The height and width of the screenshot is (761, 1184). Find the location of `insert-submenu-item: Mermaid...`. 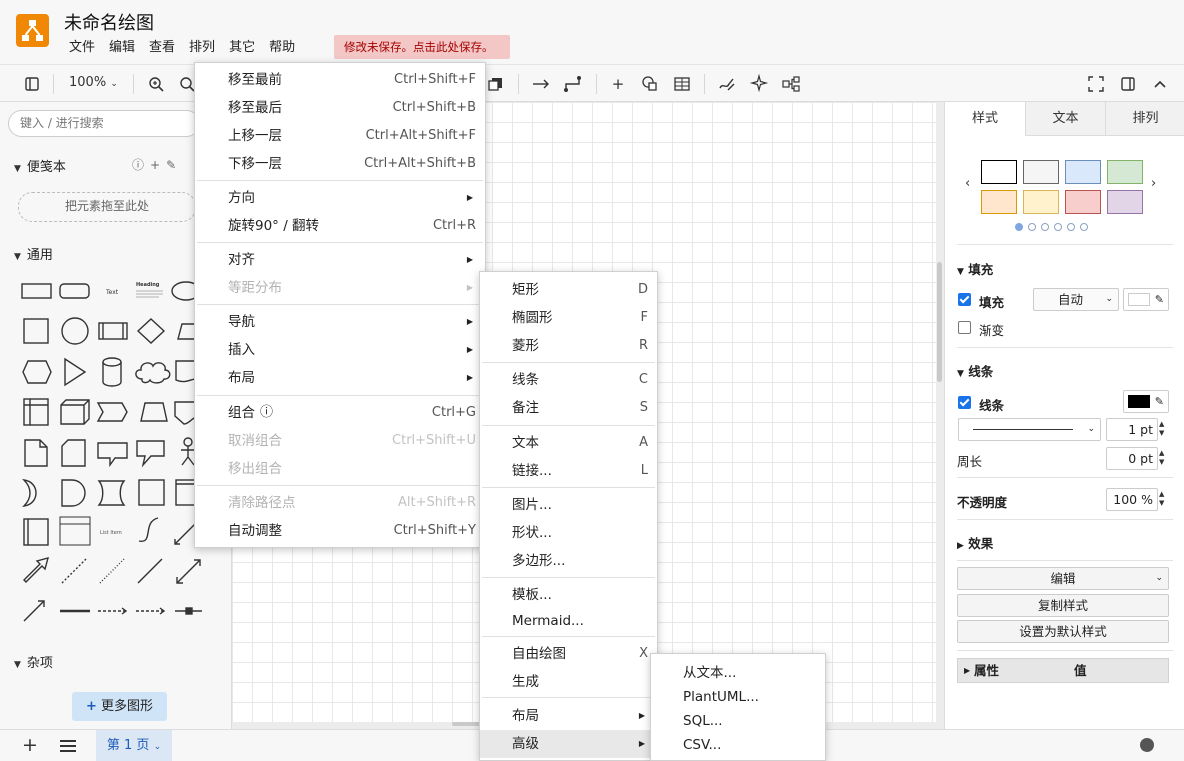

insert-submenu-item: Mermaid... is located at coordinates (568, 621).